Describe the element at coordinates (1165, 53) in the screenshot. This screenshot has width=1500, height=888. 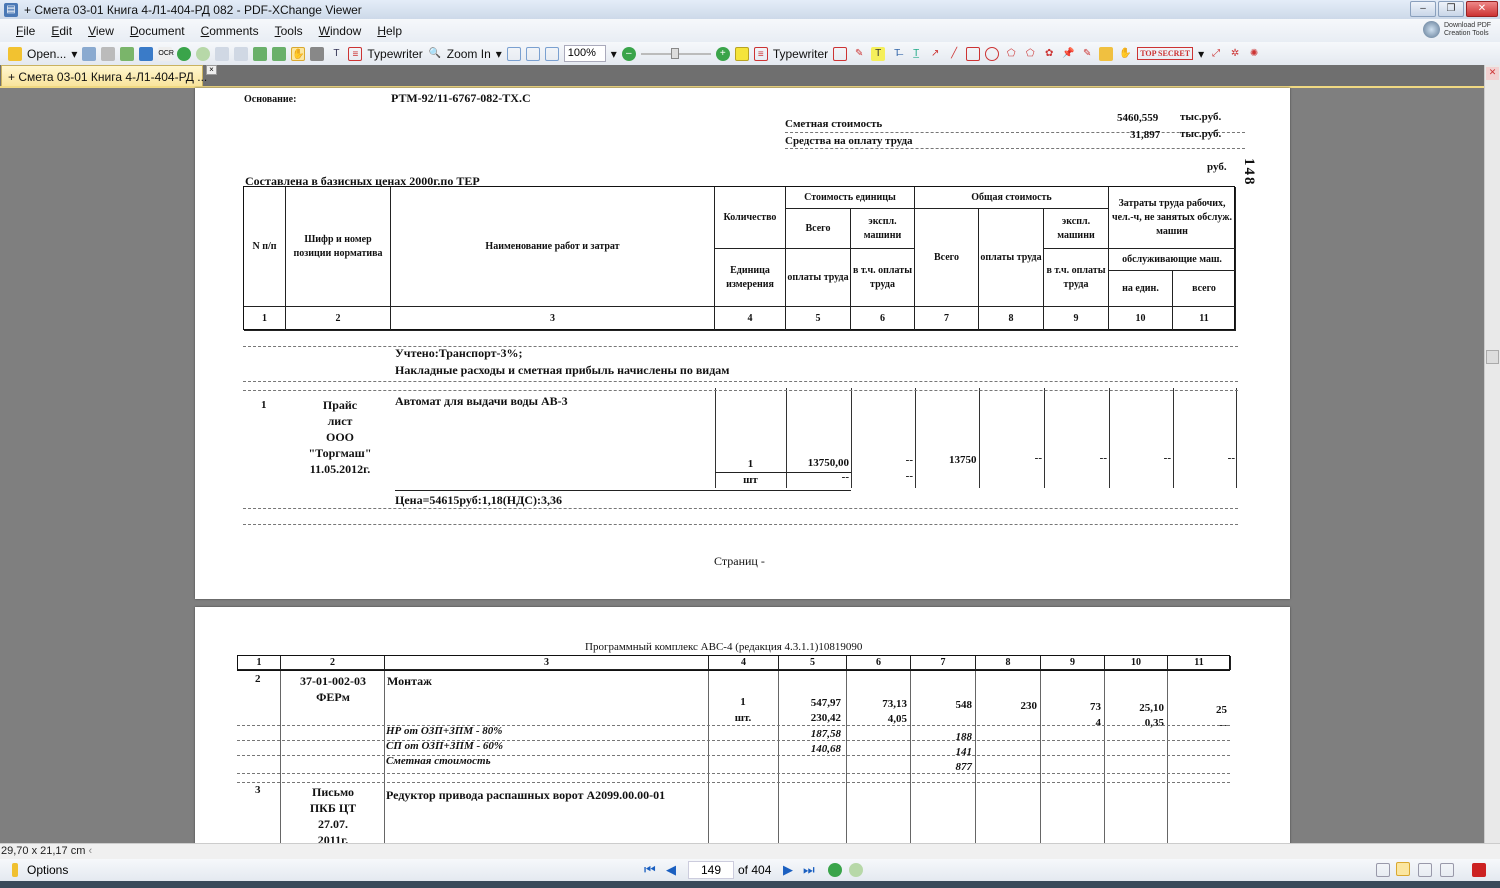
I see `stamp-top-secret: TOP SECRET` at that location.